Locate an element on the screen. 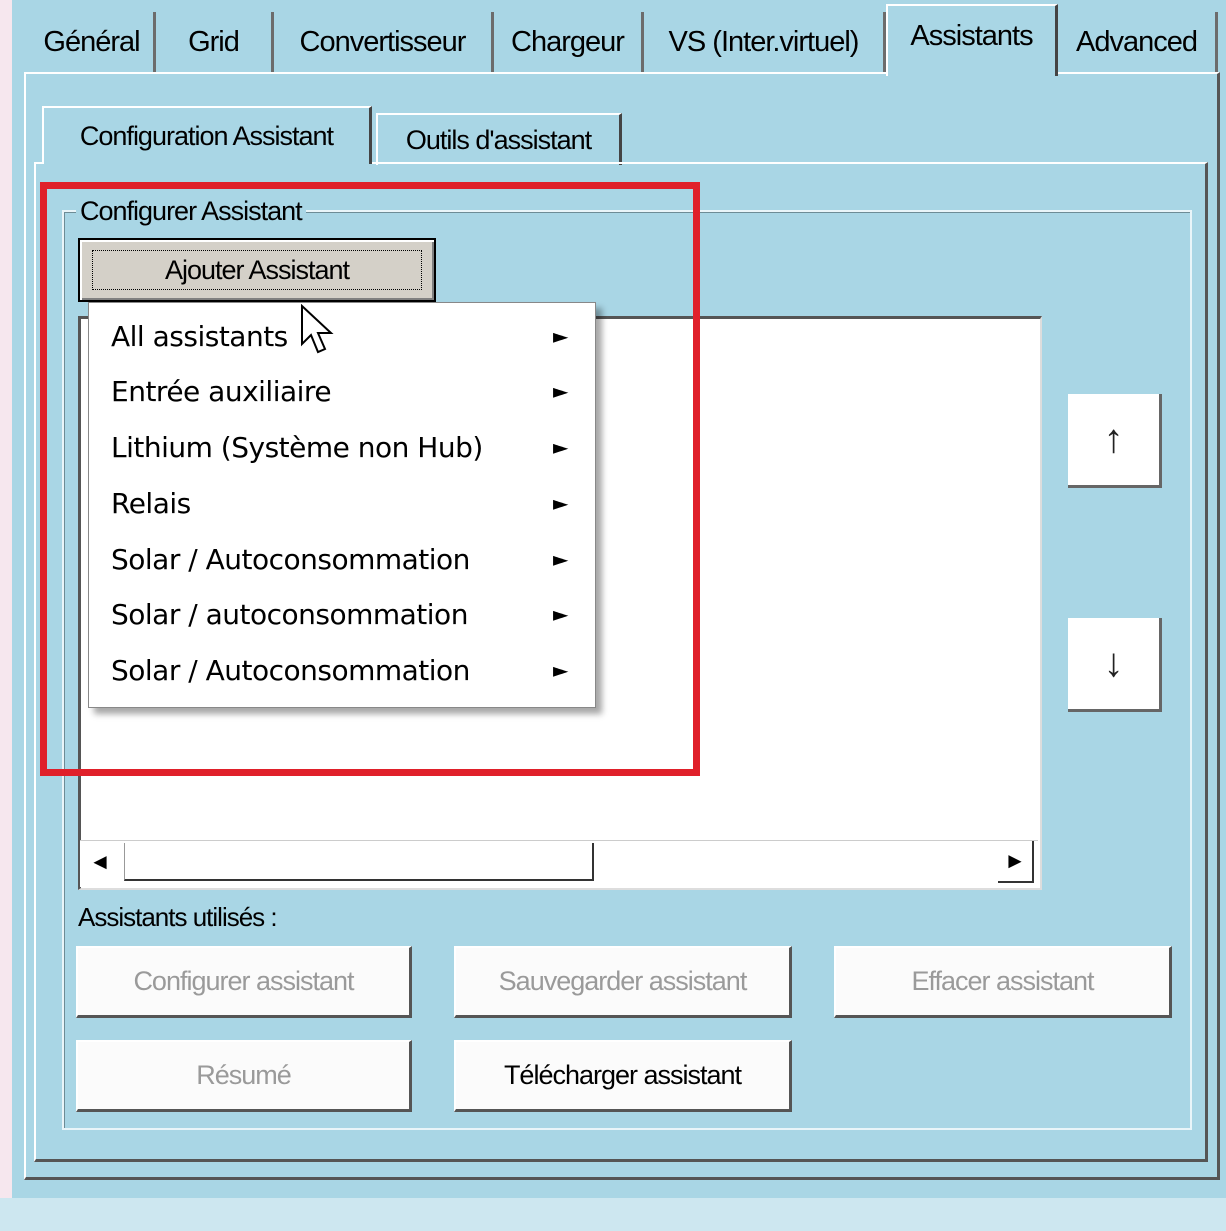 The height and width of the screenshot is (1231, 1226). tab-chargeur: Chargeur is located at coordinates (569, 42).